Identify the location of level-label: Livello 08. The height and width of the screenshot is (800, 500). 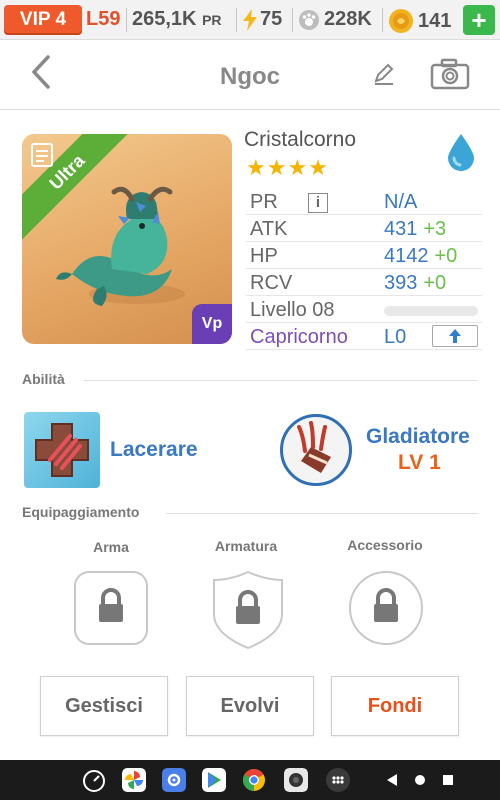
(292, 310).